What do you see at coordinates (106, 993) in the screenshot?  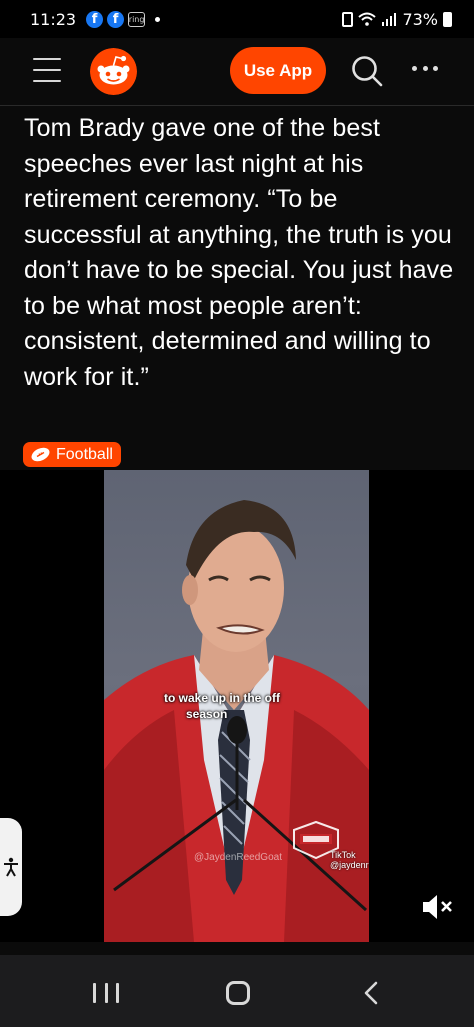 I see `recent-apps-icon` at bounding box center [106, 993].